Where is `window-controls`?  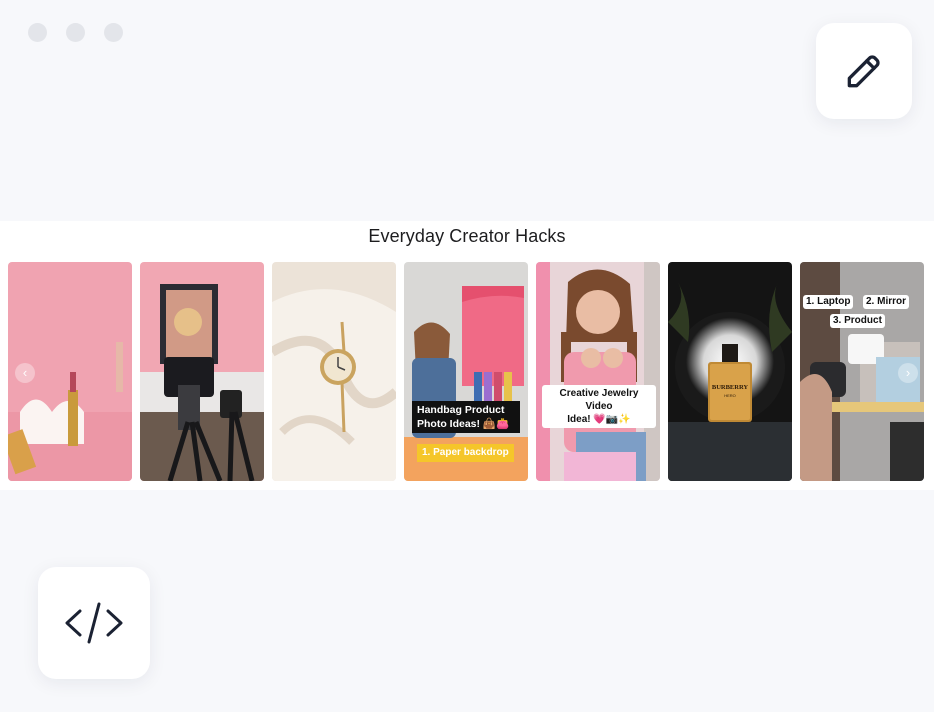
window-controls is located at coordinates (75, 32).